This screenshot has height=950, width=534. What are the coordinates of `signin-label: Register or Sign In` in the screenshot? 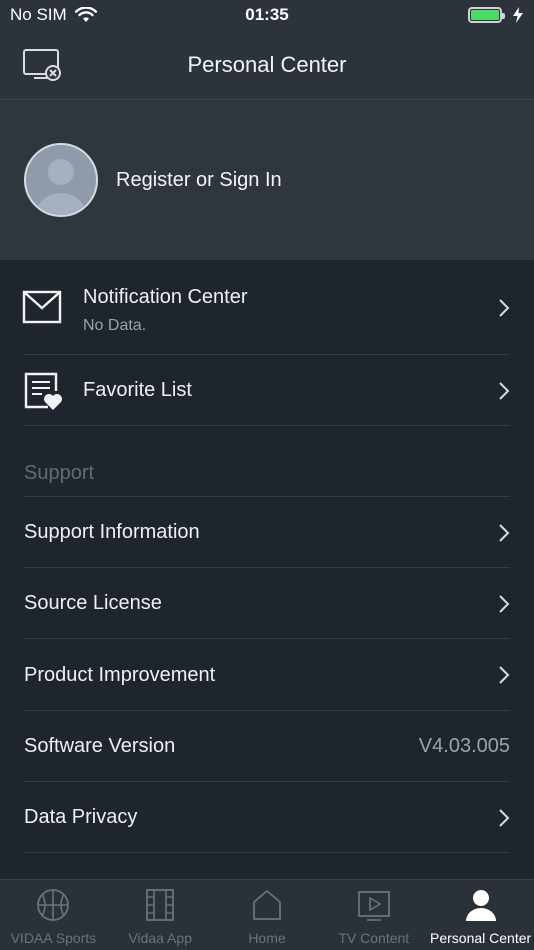 It's located at (199, 179).